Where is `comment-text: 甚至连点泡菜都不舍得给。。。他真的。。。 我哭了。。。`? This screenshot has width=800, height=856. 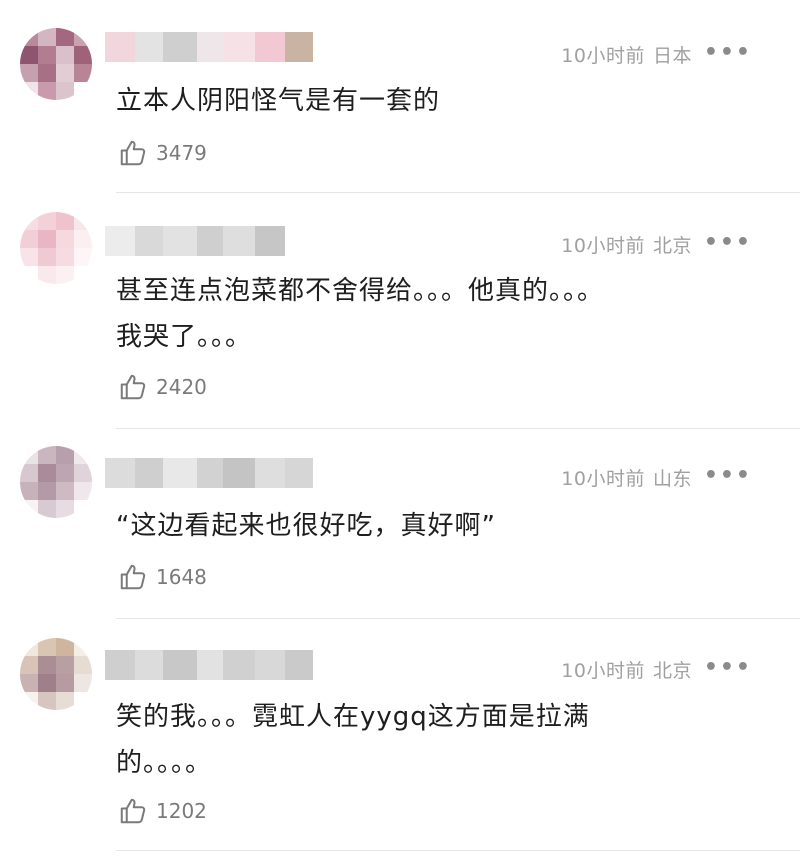 comment-text: 甚至连点泡菜都不舍得给。。。他真的。。。 我哭了。。。 is located at coordinates (436, 314).